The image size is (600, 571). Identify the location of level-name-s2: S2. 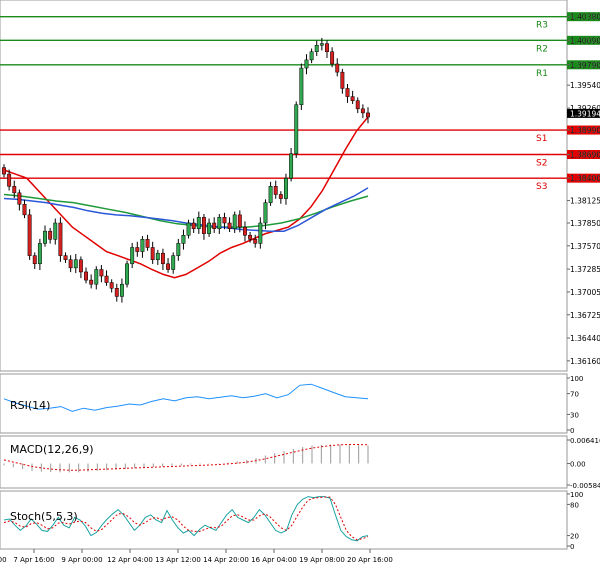
(541, 164).